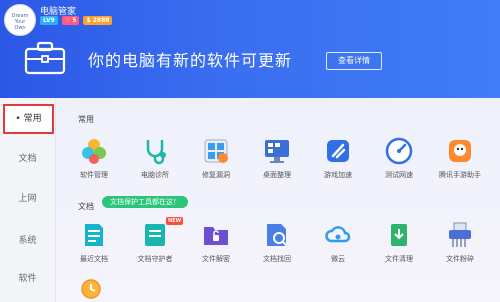 Image resolution: width=500 pixels, height=302 pixels. I want to click on tool-label: 电脑诊所, so click(155, 175).